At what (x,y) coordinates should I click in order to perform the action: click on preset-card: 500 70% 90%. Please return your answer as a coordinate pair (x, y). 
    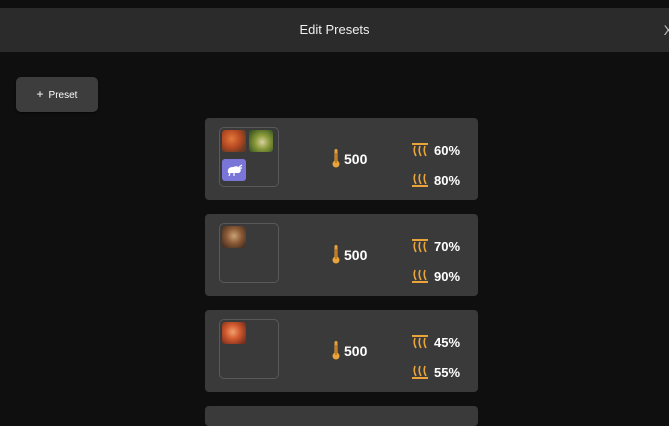
    Looking at the image, I should click on (341, 255).